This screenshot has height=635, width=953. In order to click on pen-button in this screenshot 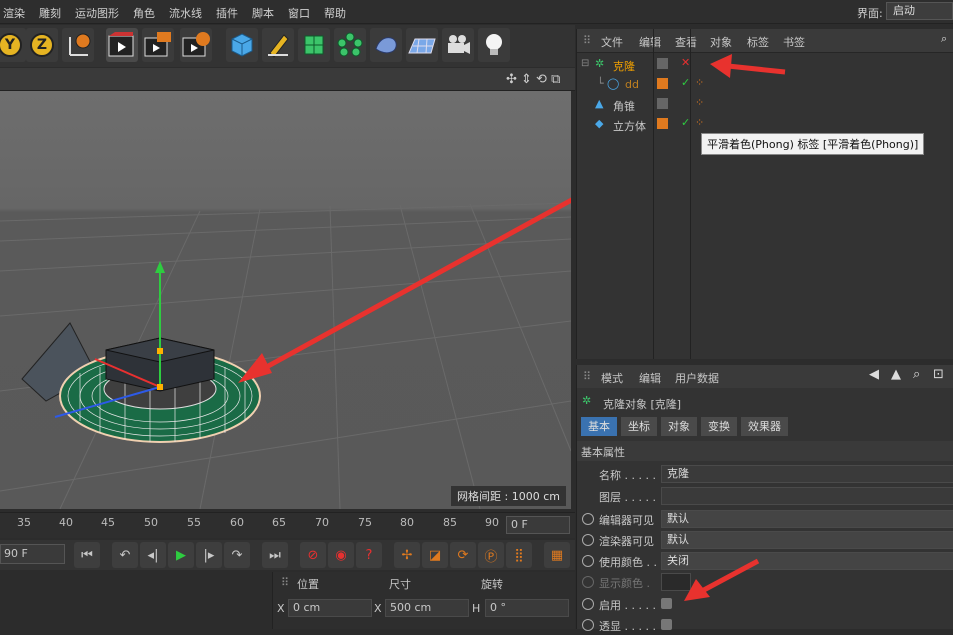, I will do `click(278, 45)`.